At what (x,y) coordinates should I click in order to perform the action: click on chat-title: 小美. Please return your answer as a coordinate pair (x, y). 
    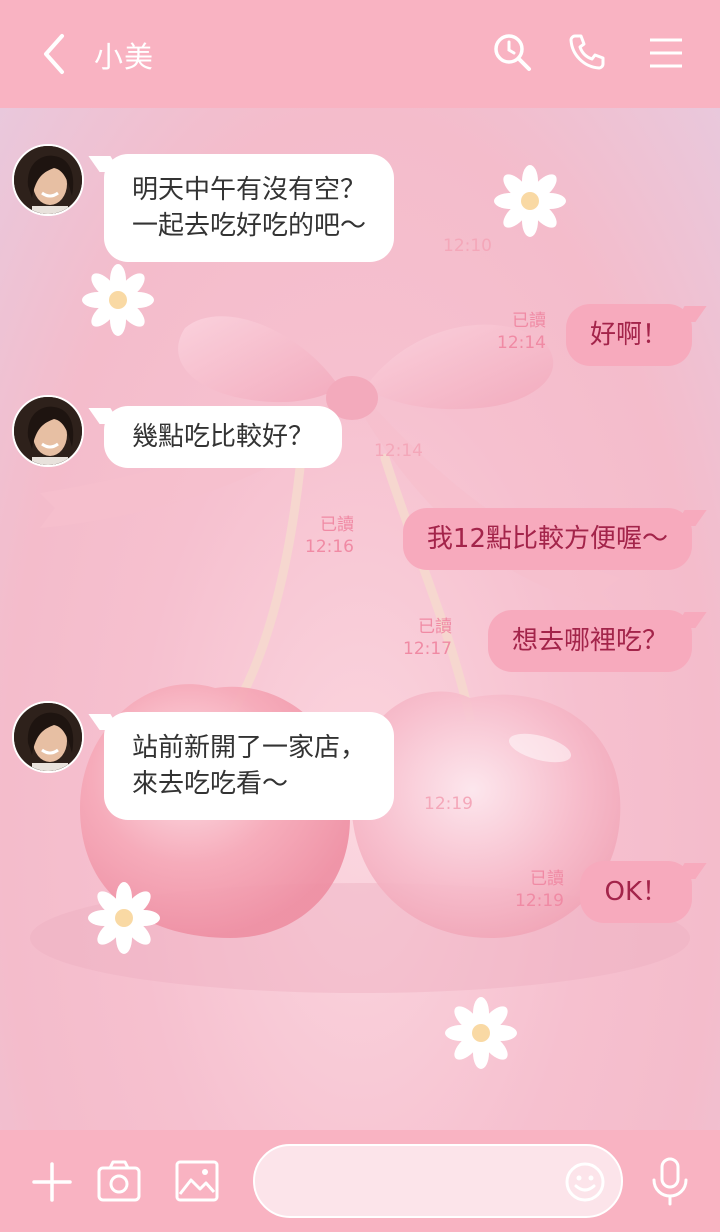
    Looking at the image, I should click on (124, 57).